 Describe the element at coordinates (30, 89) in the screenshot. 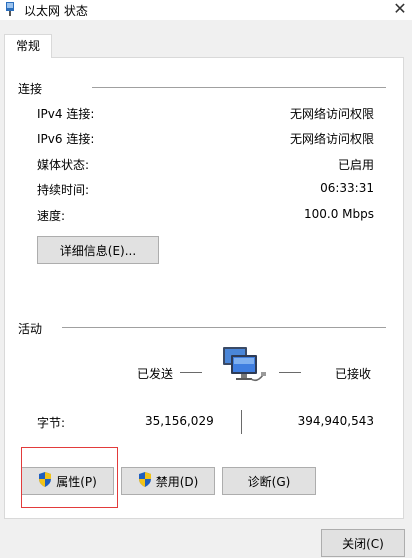

I see `connection-heading: 连接` at that location.